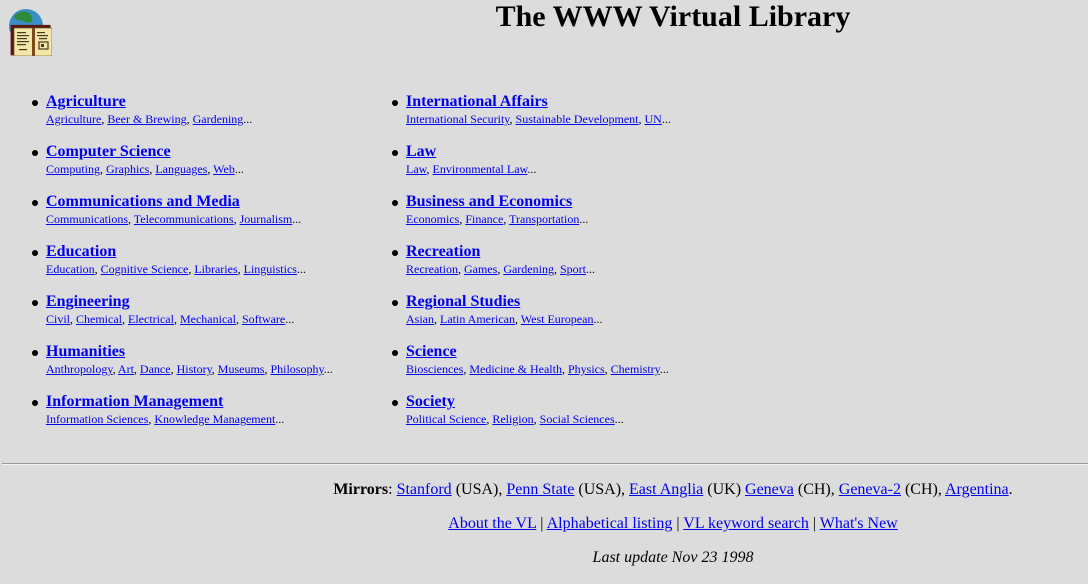  What do you see at coordinates (859, 523) in the screenshot?
I see `footer-link-what-s-new: What's New` at bounding box center [859, 523].